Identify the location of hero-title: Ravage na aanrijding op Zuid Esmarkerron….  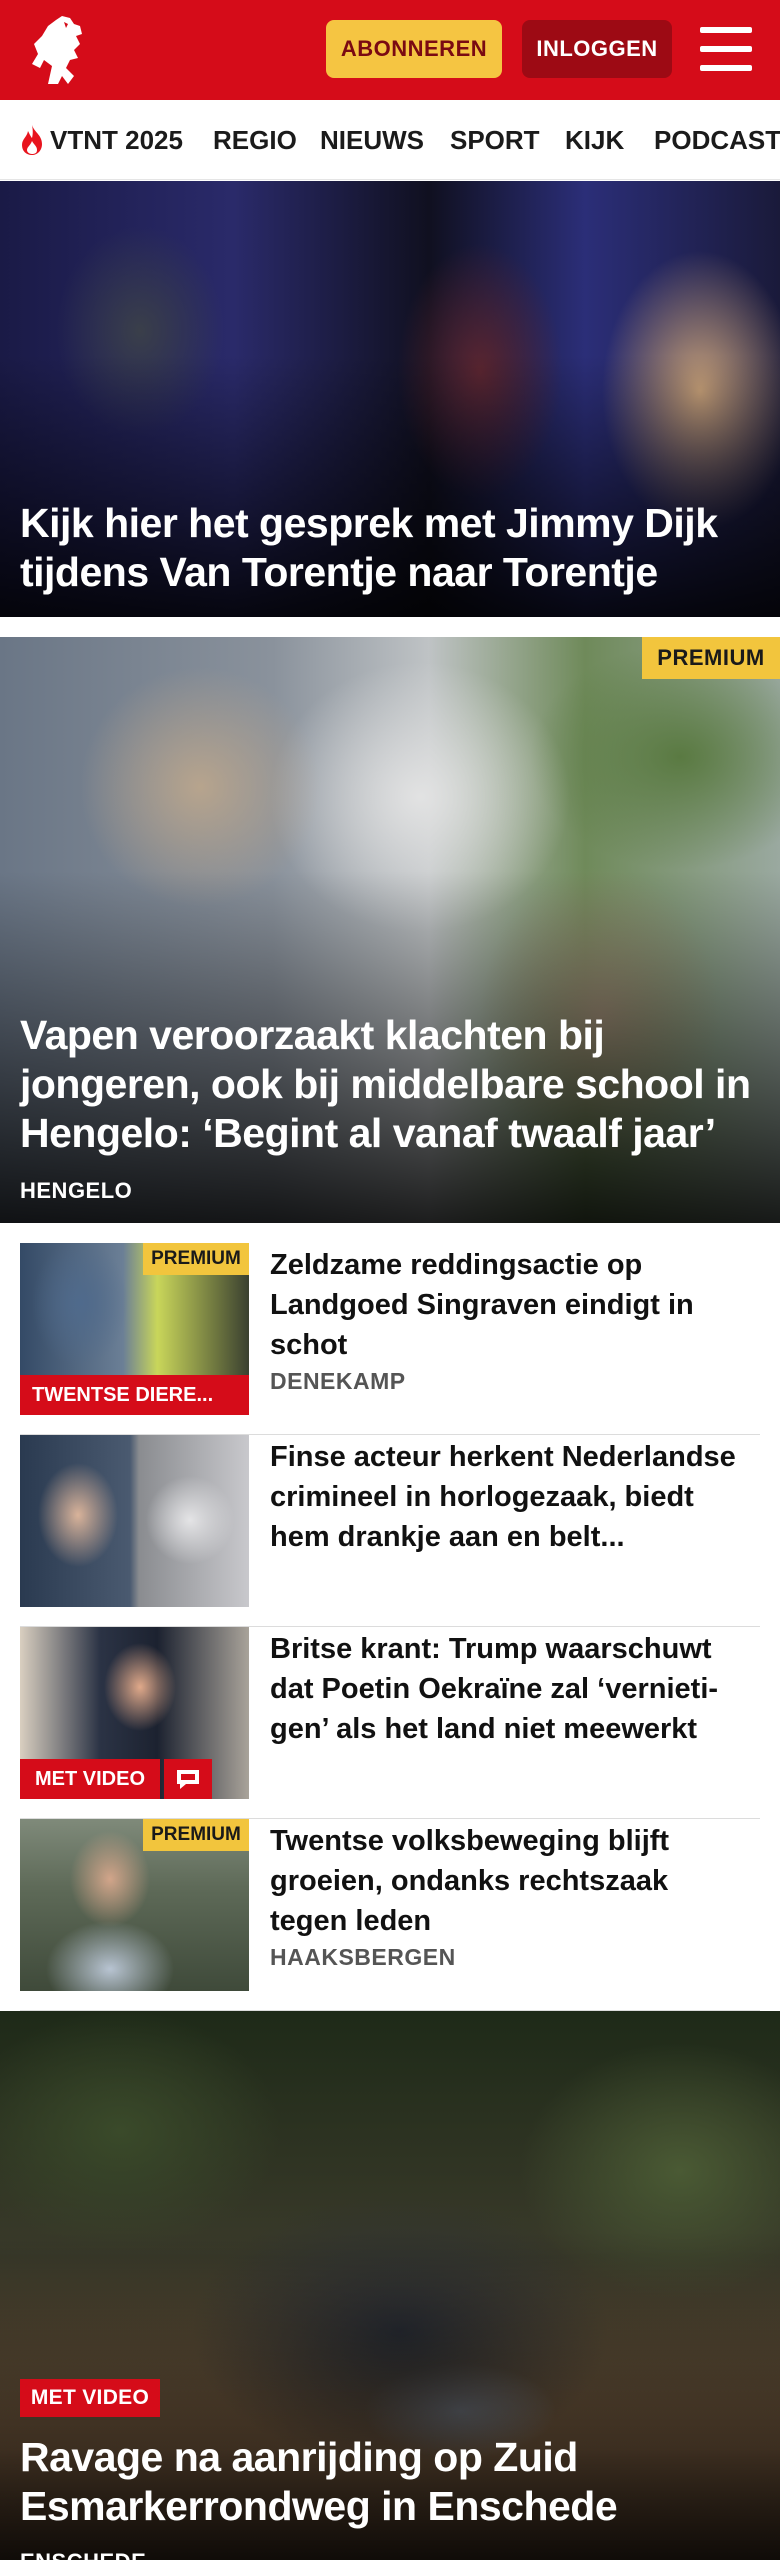
(390, 2482).